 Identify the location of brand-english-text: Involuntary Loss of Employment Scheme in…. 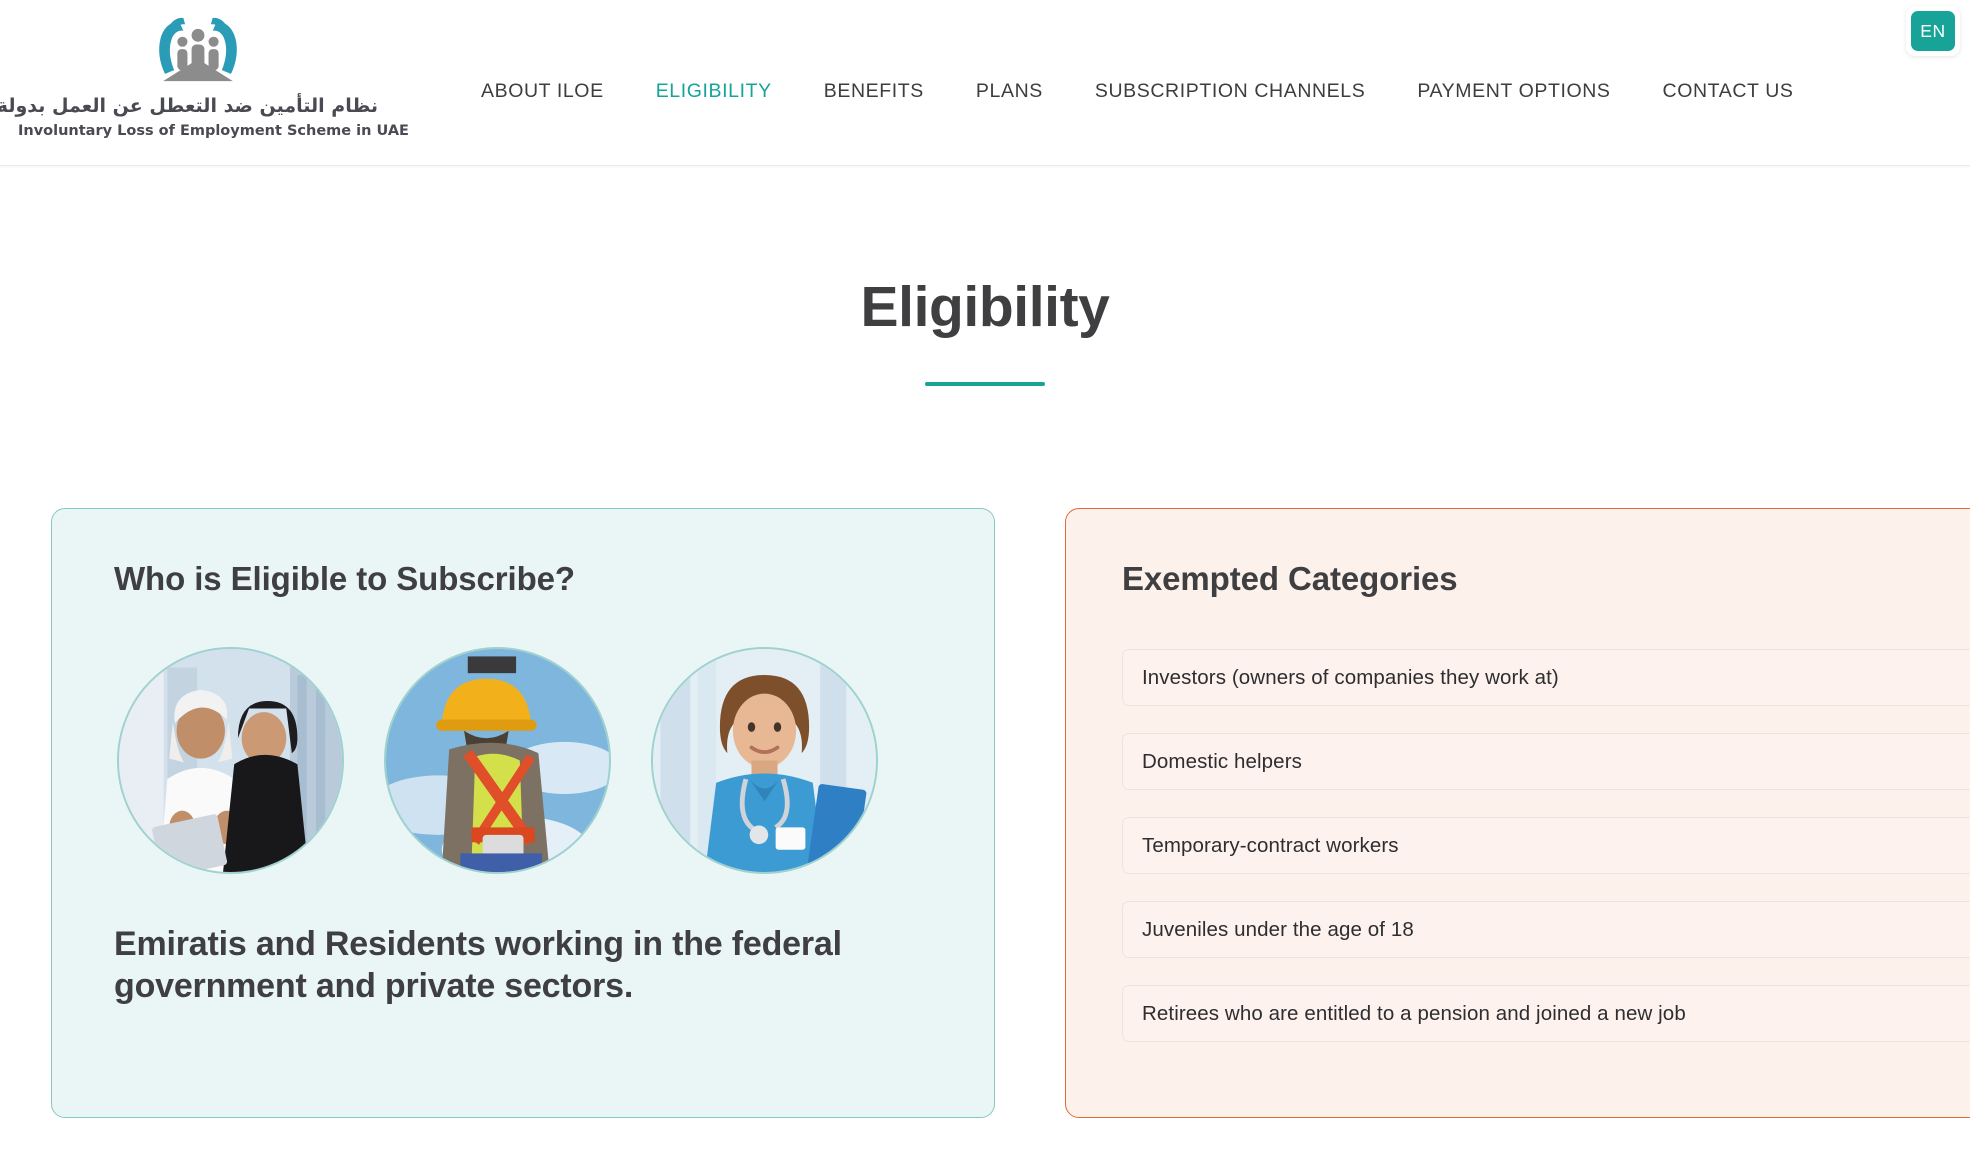
(213, 130).